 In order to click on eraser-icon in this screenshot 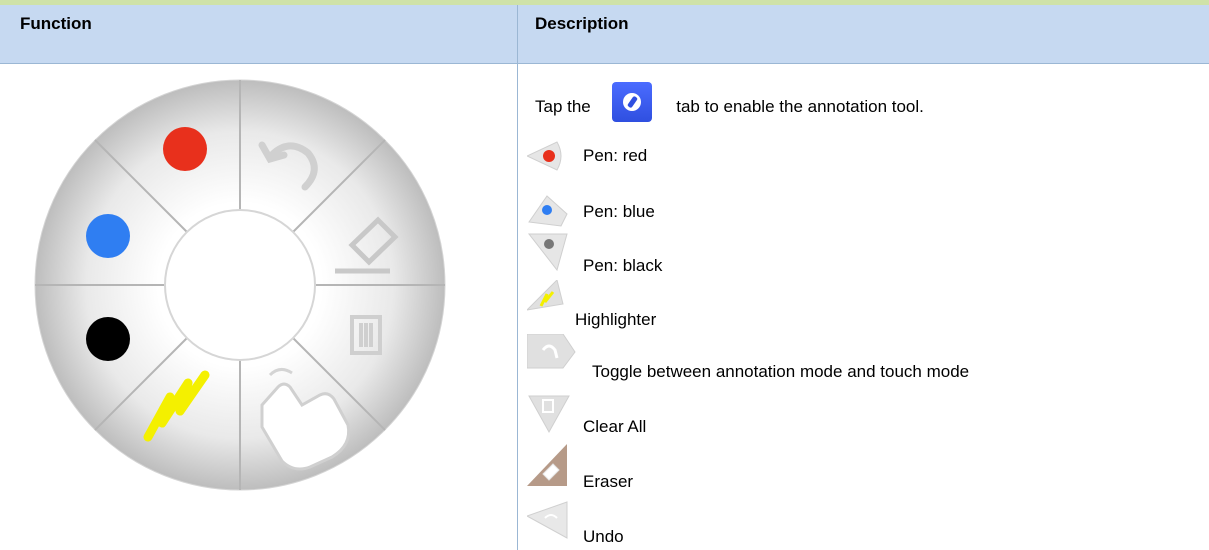, I will do `click(547, 465)`.